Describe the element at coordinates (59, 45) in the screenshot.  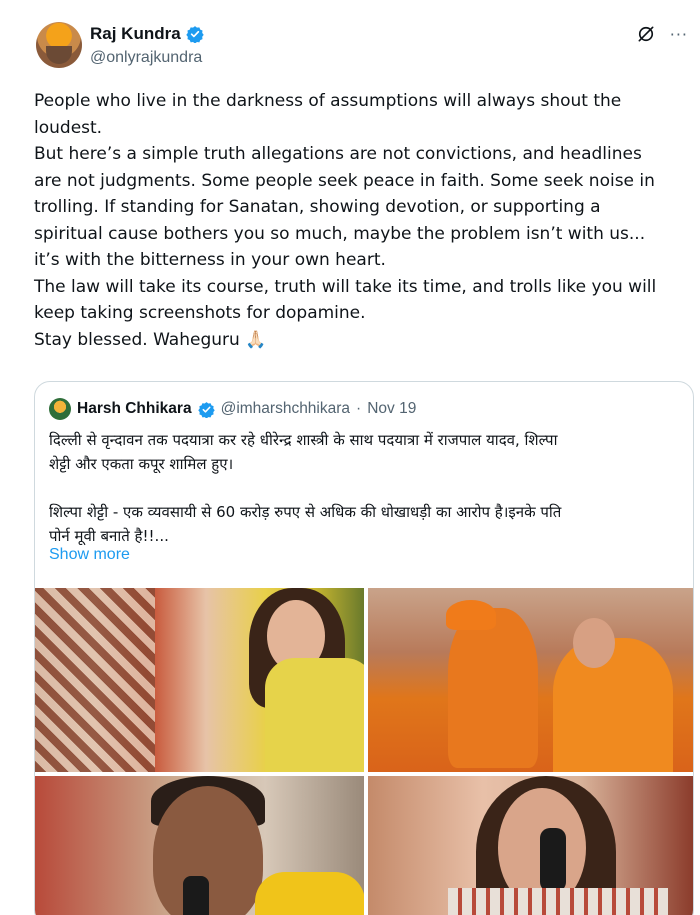
I see `avatar` at that location.